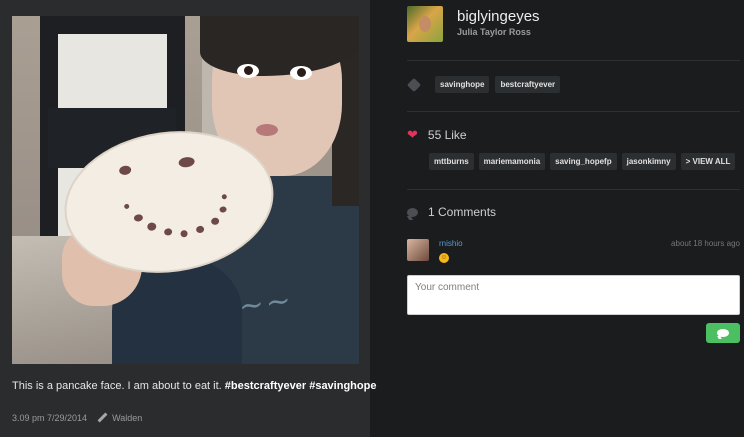  I want to click on comments-header: 1 Comments, so click(451, 212).